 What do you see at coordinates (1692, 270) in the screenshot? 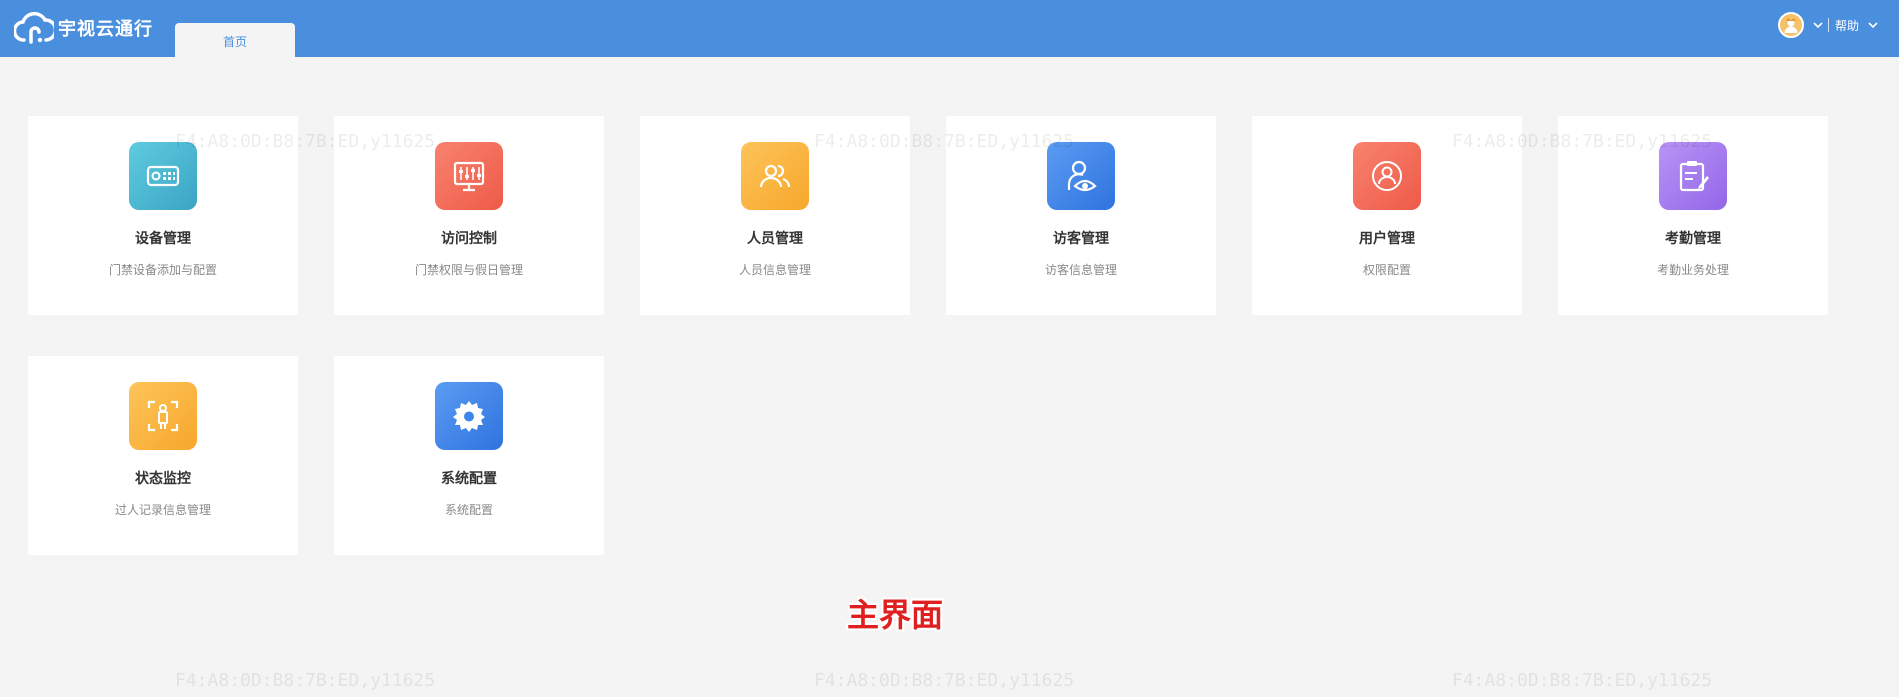
I see `module-desc: 考勤业务处理` at bounding box center [1692, 270].